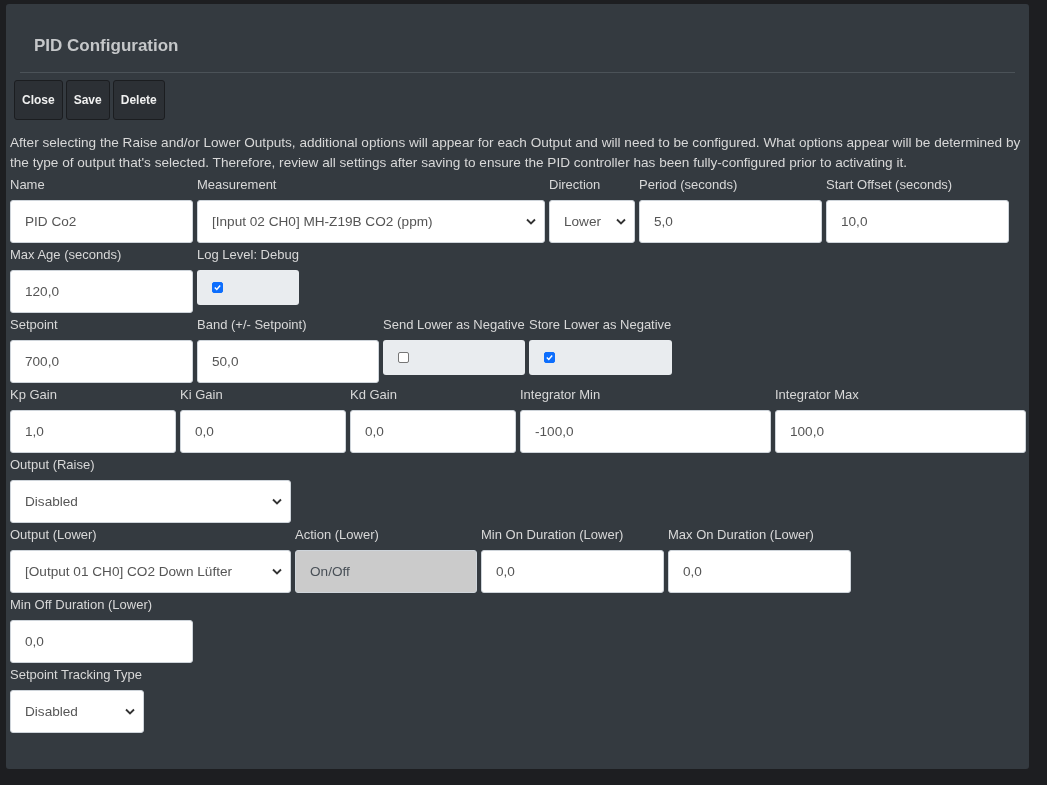 The width and height of the screenshot is (1047, 785). Describe the element at coordinates (138, 100) in the screenshot. I see `action-button: Delete` at that location.